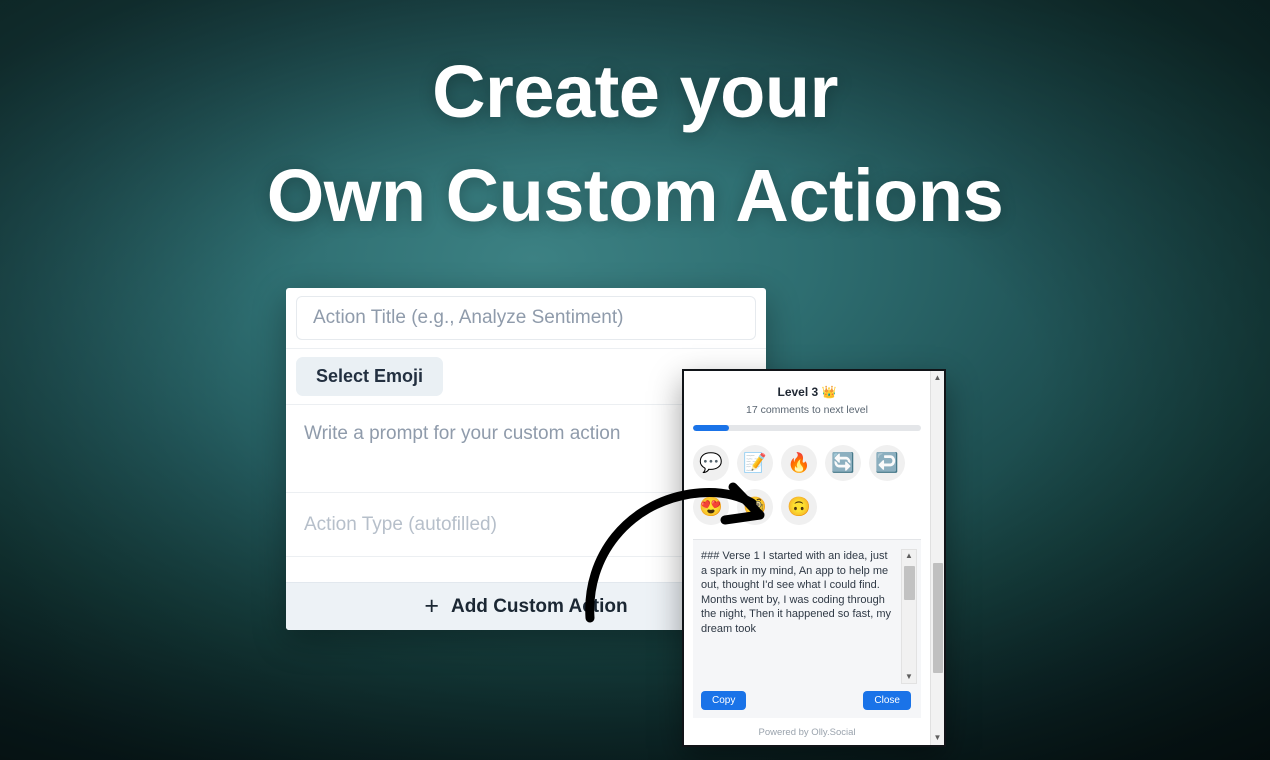 This screenshot has height=760, width=1270. I want to click on scroll-down-icon: ▼, so click(909, 677).